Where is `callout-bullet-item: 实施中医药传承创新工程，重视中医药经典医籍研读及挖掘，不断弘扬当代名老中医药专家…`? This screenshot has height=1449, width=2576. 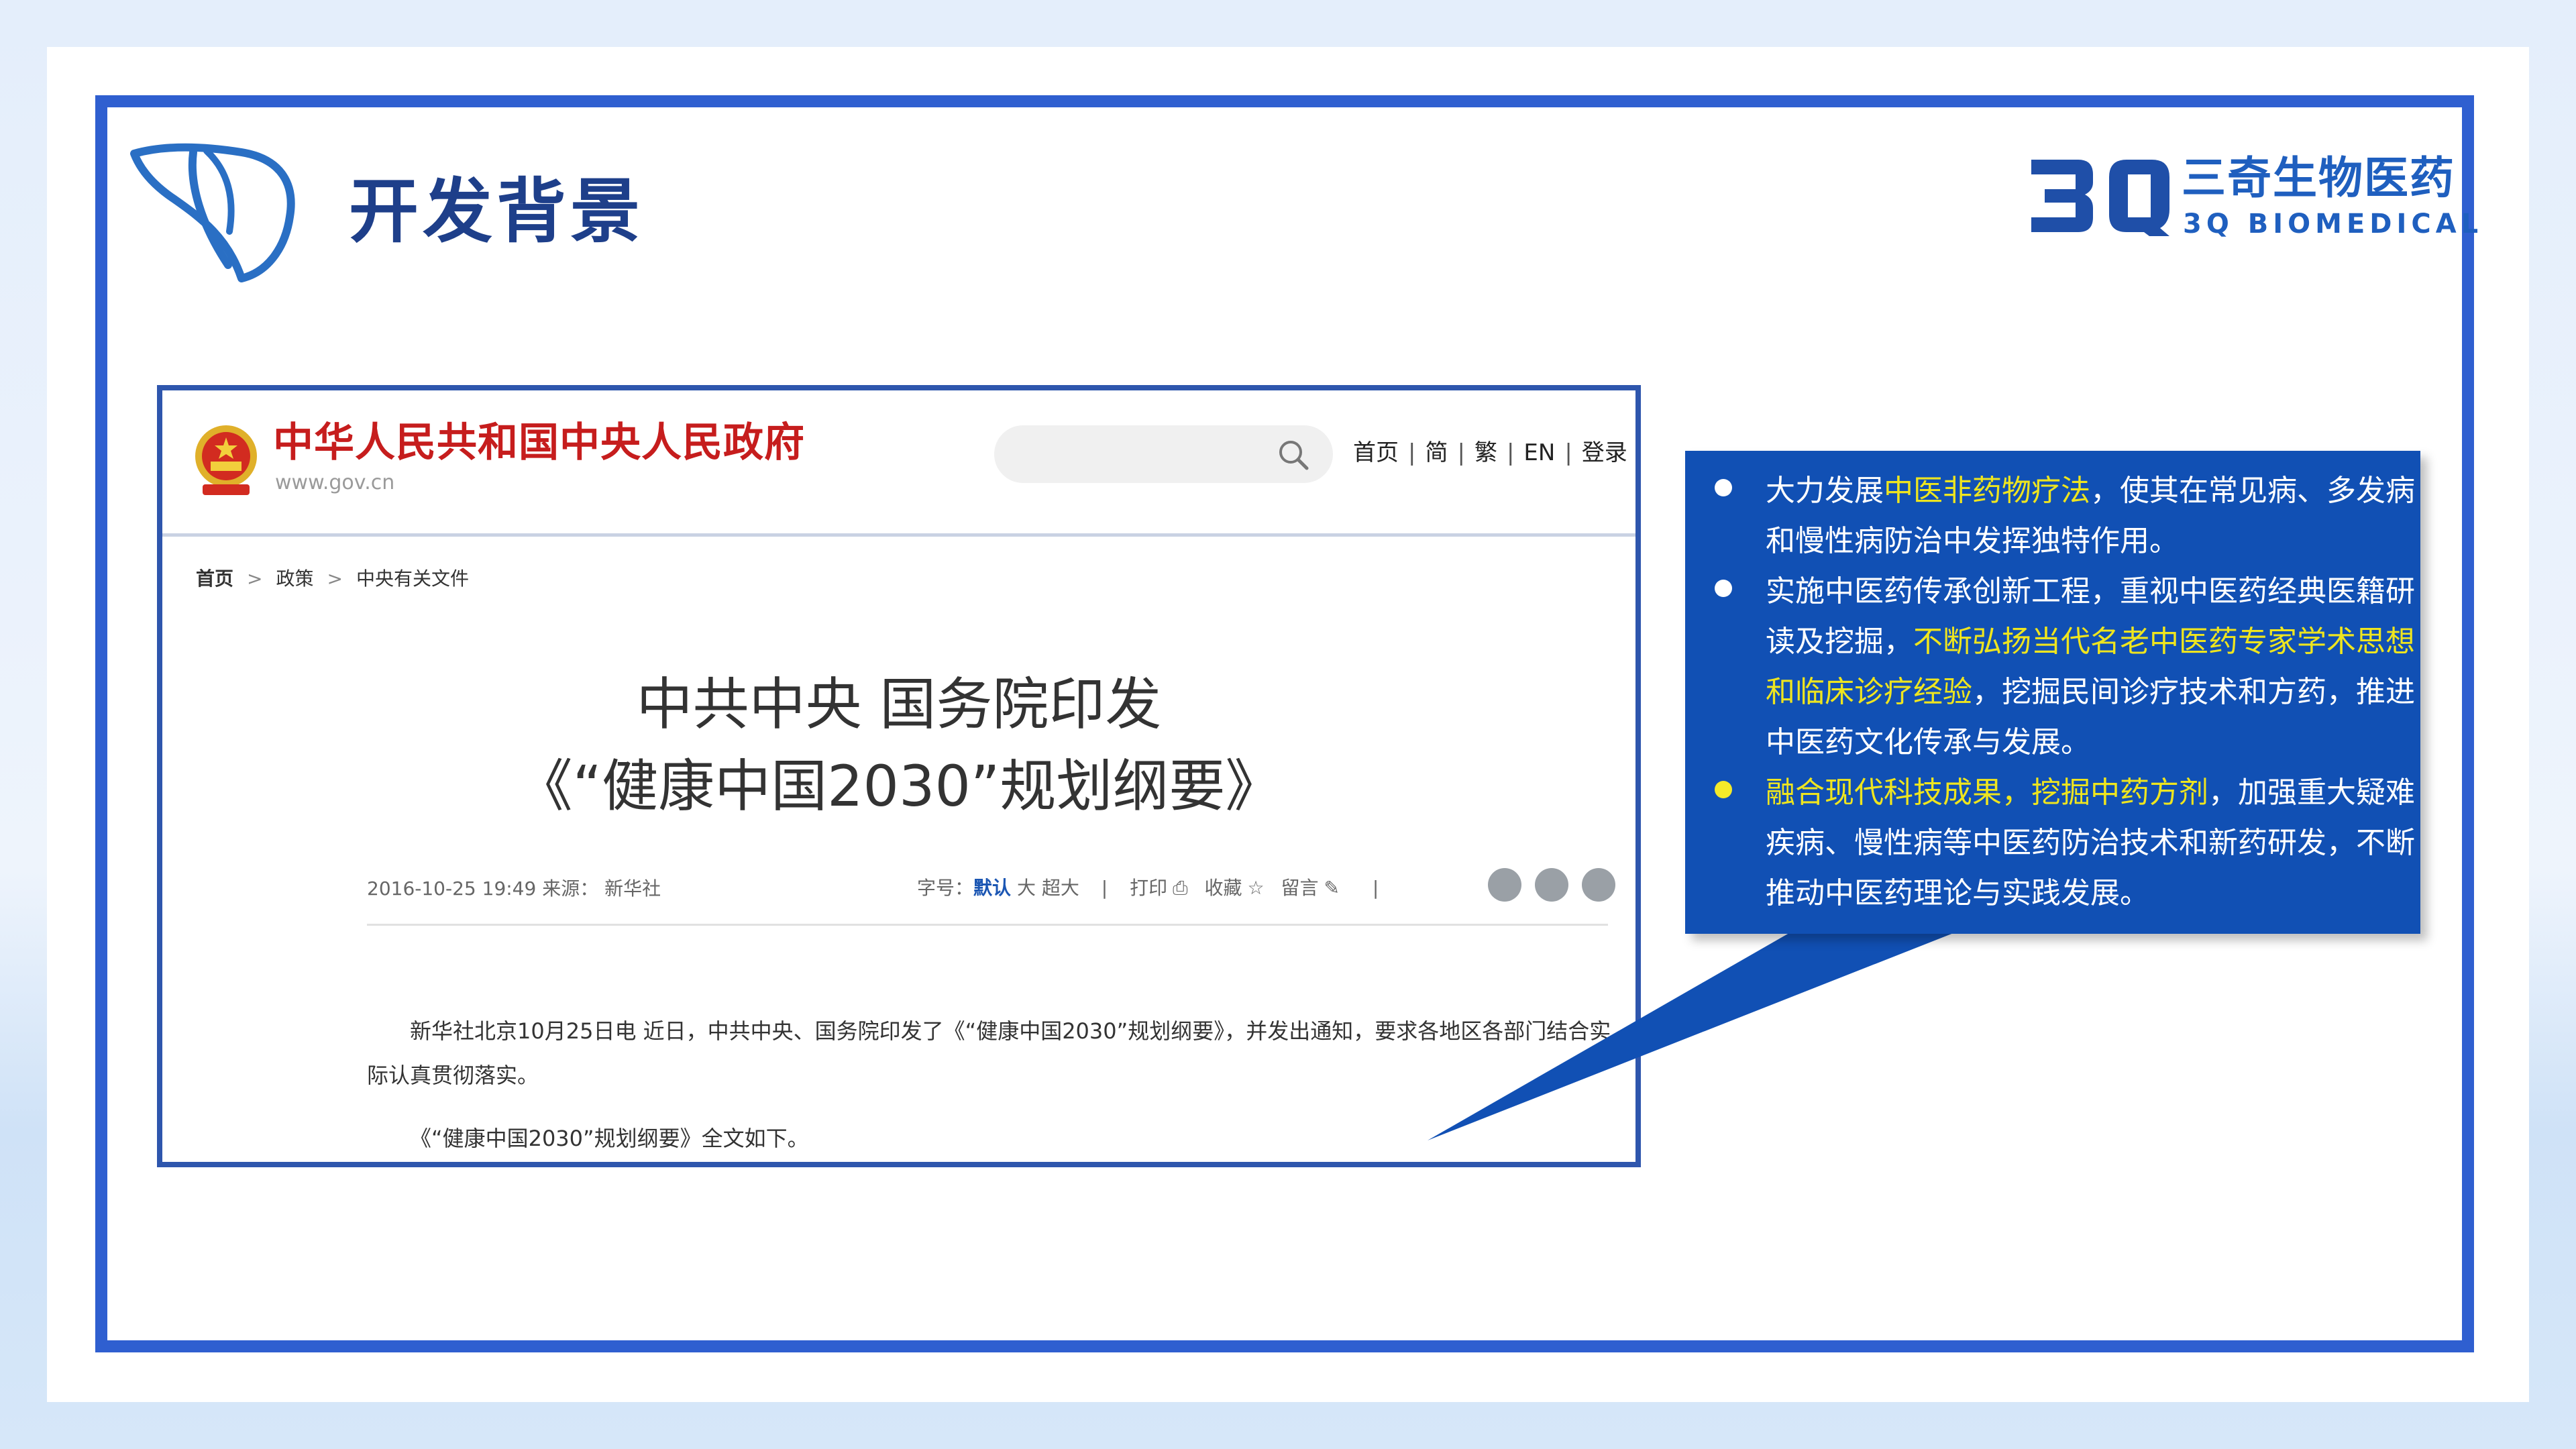
callout-bullet-item: 实施中医药传承创新工程，重视中医药经典医籍研读及挖掘，不断弘扬当代名老中医药专家… is located at coordinates (2059, 666).